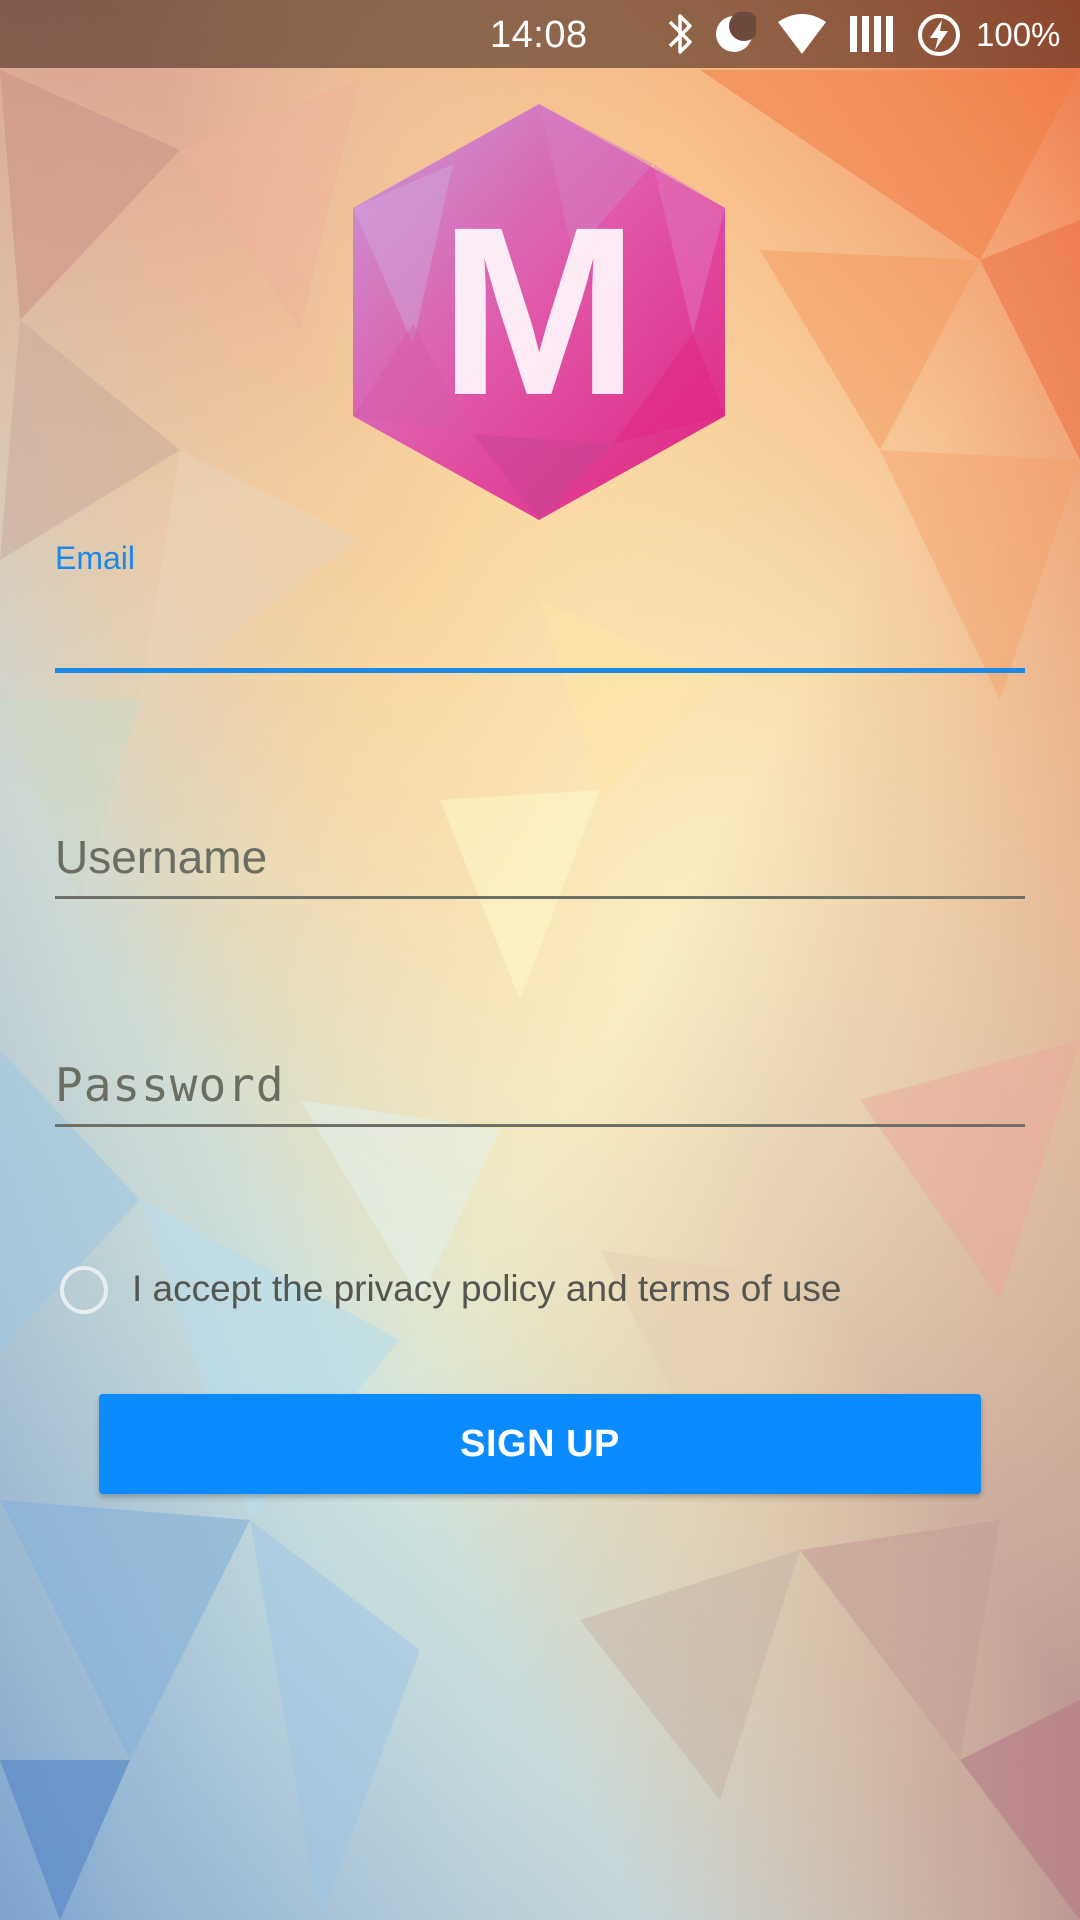 This screenshot has height=1920, width=1080. I want to click on battery-percent: 100%, so click(1018, 34).